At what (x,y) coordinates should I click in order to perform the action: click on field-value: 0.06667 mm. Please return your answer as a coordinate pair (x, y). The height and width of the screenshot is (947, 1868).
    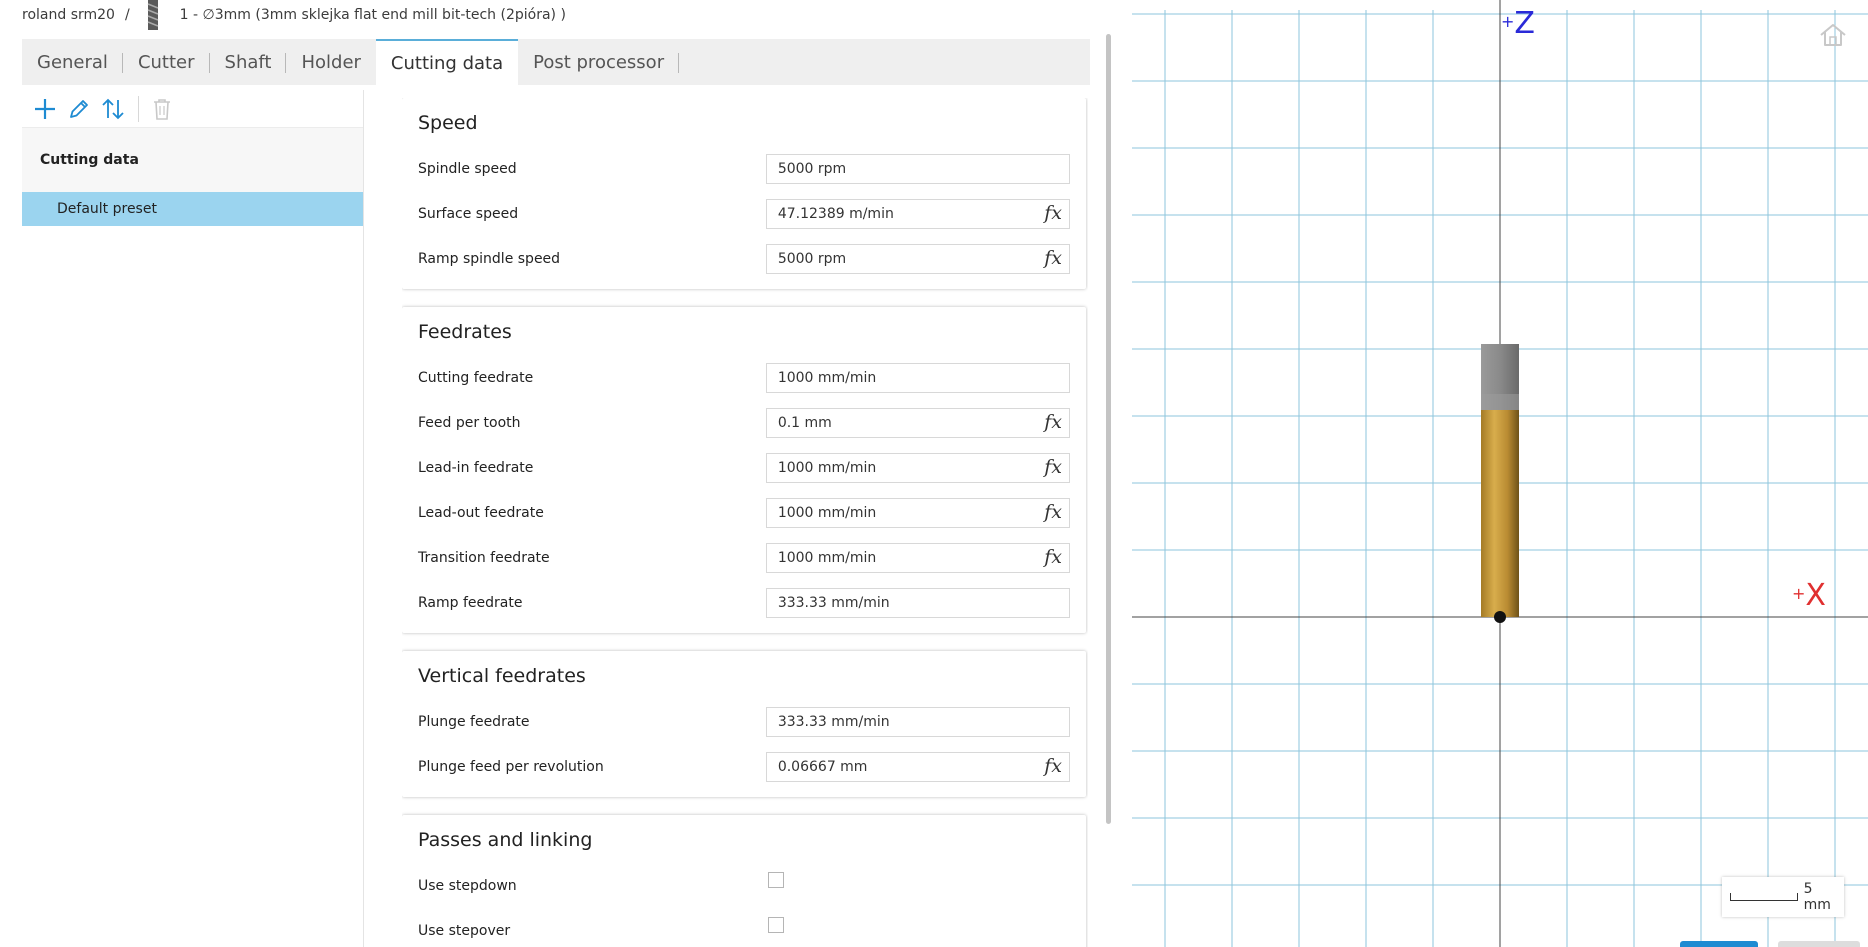
    Looking at the image, I should click on (822, 766).